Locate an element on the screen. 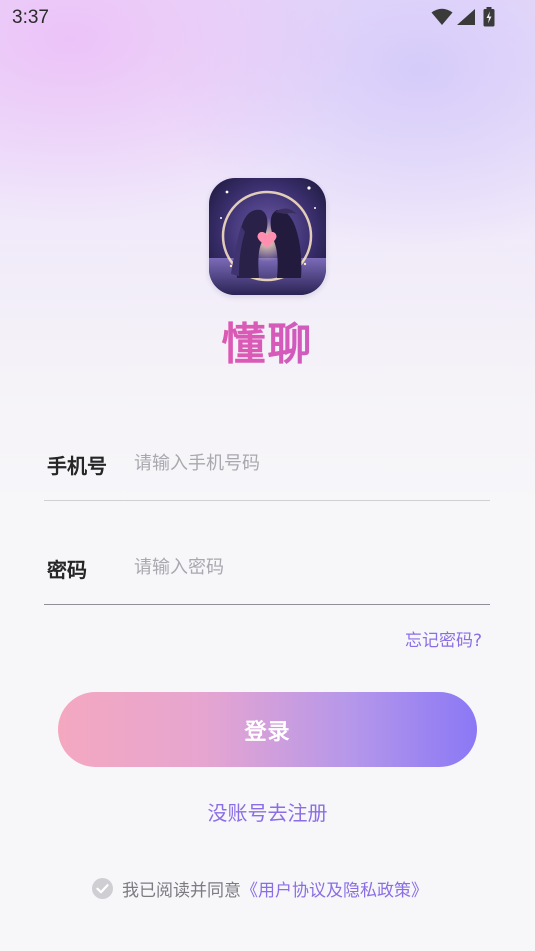 The image size is (535, 951). phone-field: 手机号 is located at coordinates (267, 471).